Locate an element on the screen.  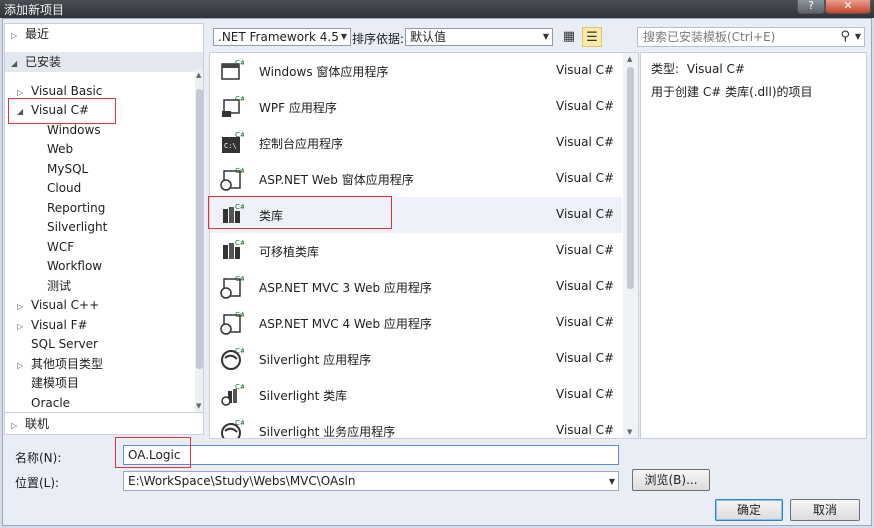
location-value: E:\WorkSpace\Study\Webs\MVC\OAsln is located at coordinates (242, 481).